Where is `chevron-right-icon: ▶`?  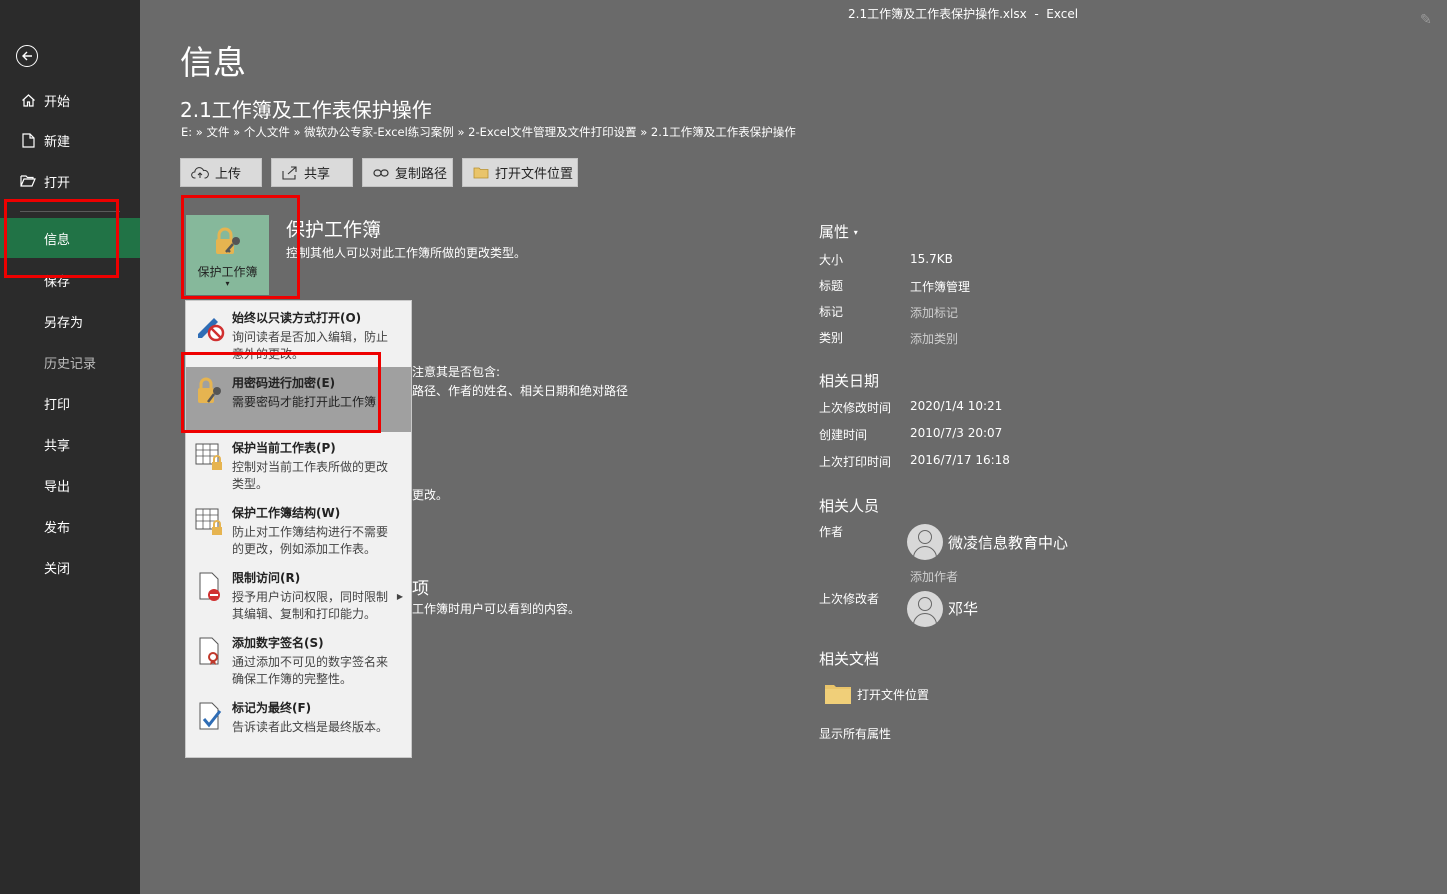 chevron-right-icon: ▶ is located at coordinates (399, 596).